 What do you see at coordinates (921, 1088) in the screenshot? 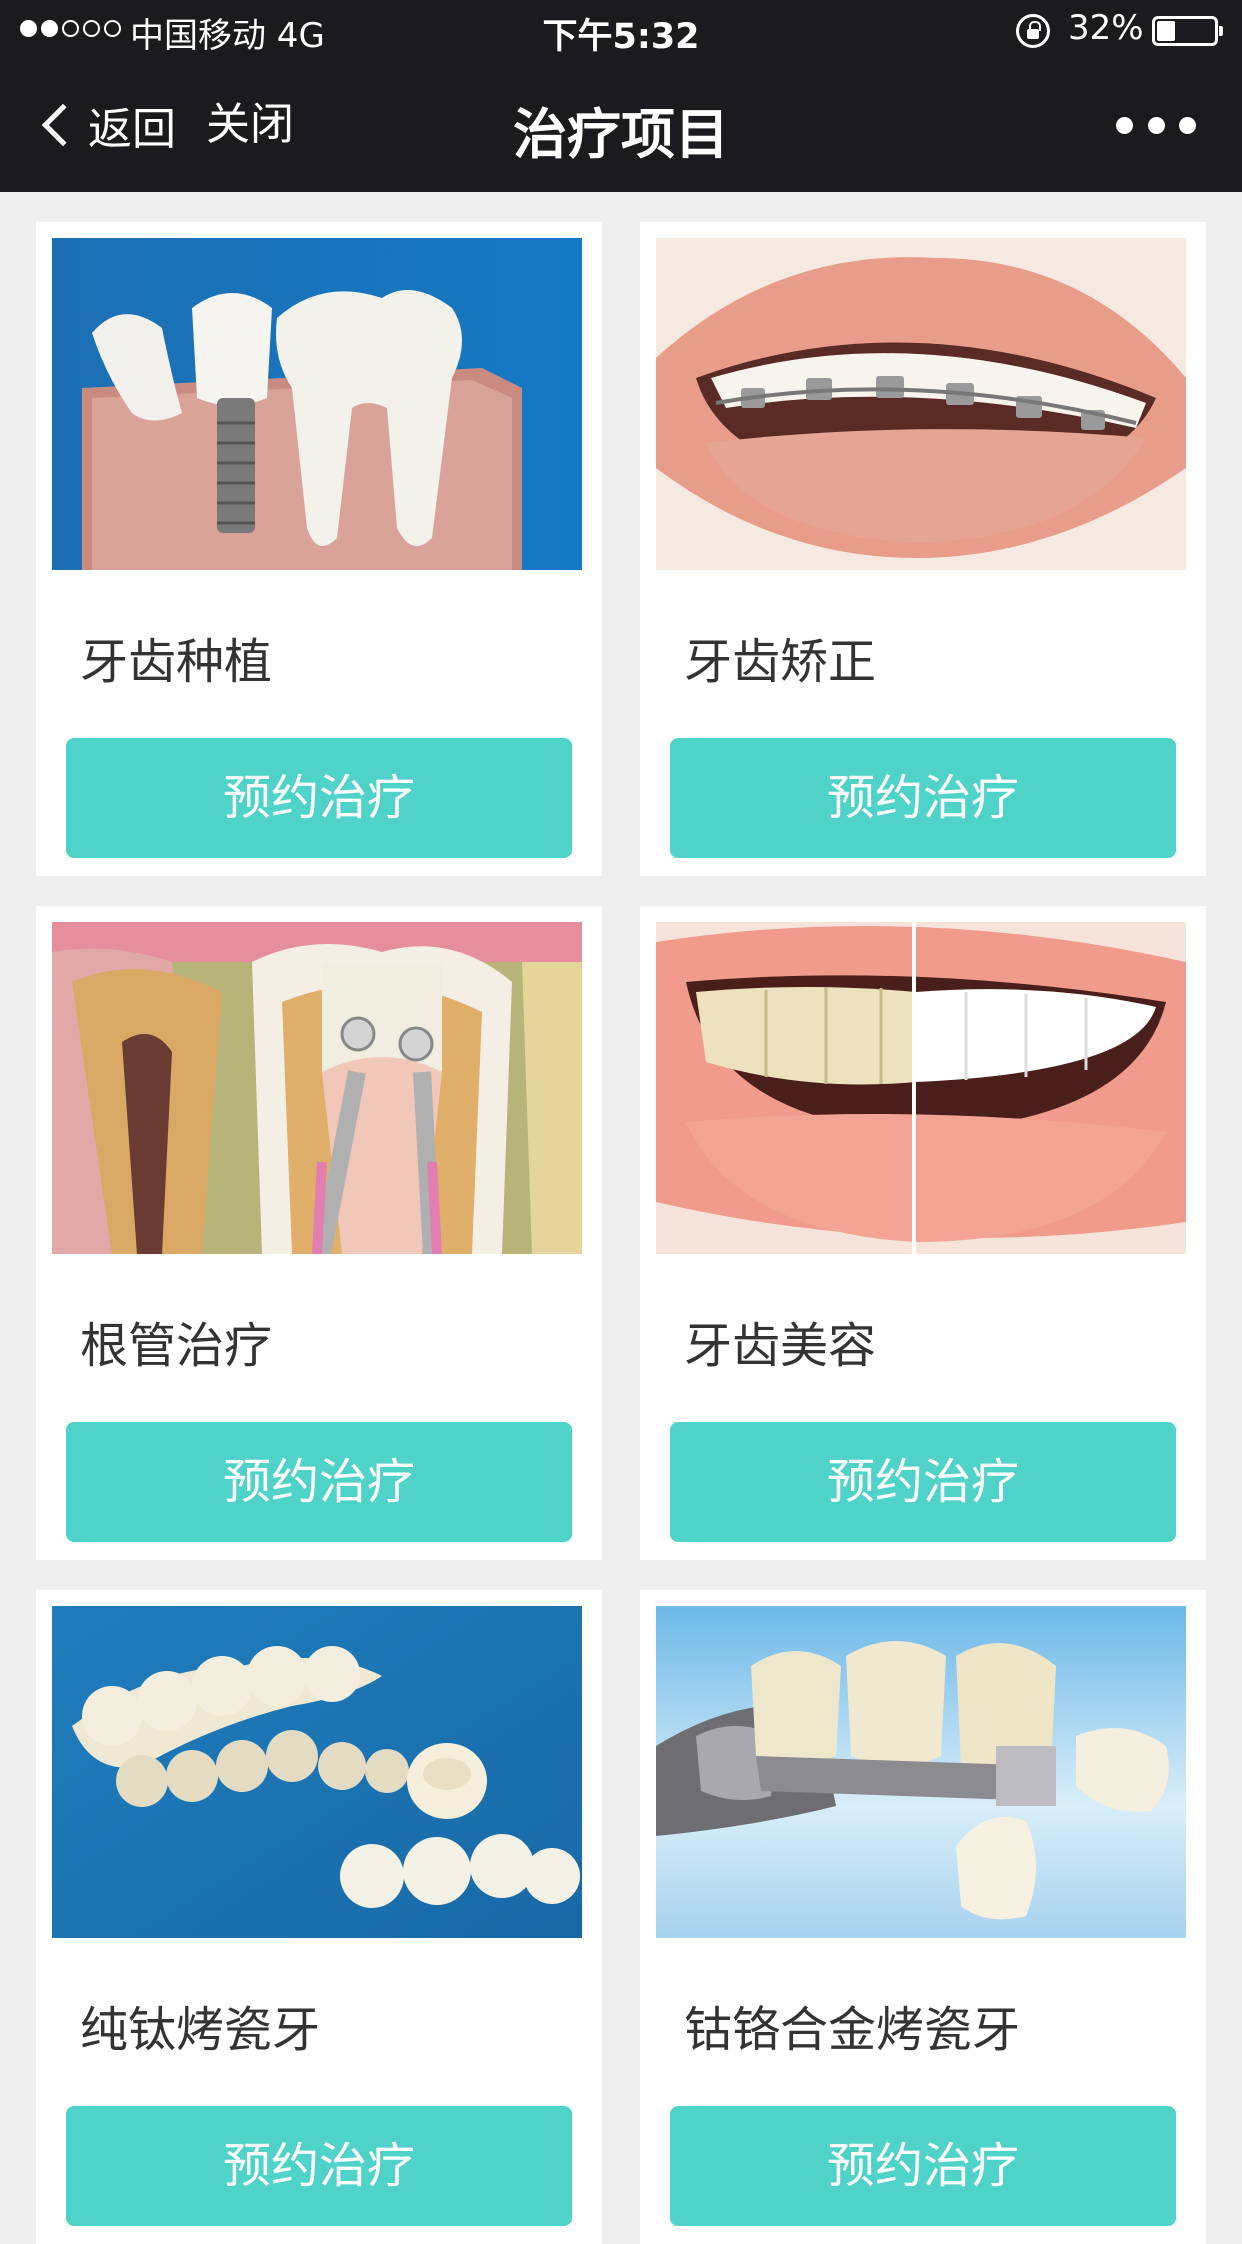
I see `cosmetic-image` at bounding box center [921, 1088].